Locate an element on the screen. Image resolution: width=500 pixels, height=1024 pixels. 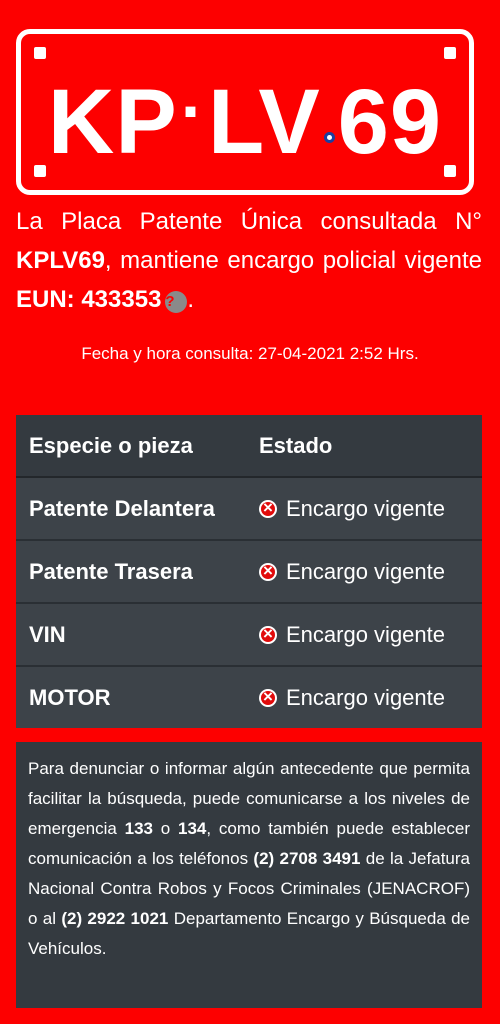
plate-part-2: LV is located at coordinates (264, 122).